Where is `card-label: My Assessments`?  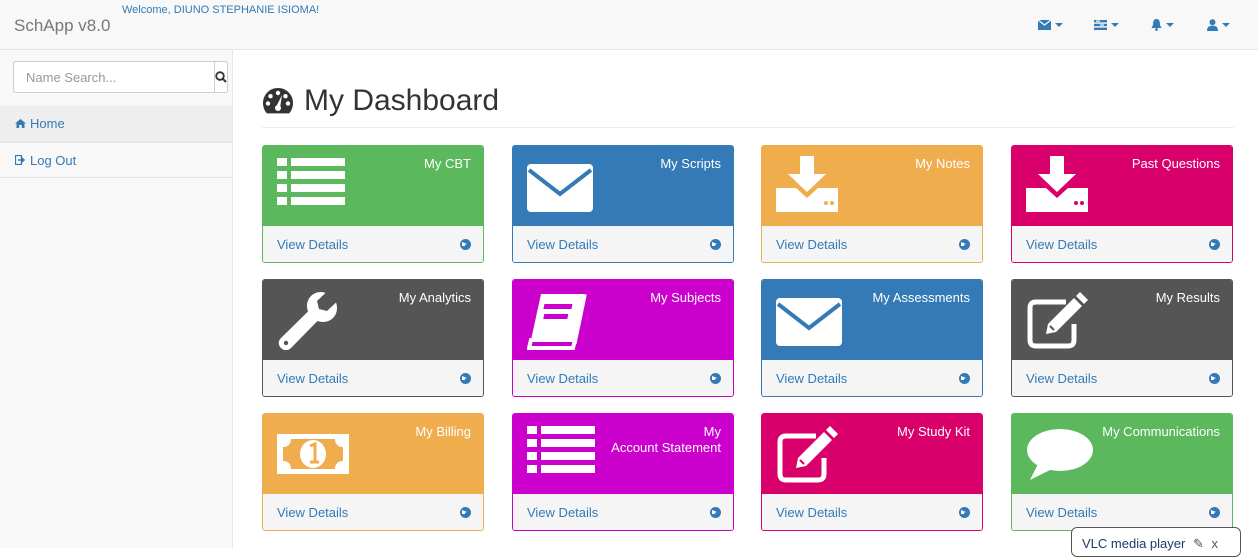 card-label: My Assessments is located at coordinates (921, 297).